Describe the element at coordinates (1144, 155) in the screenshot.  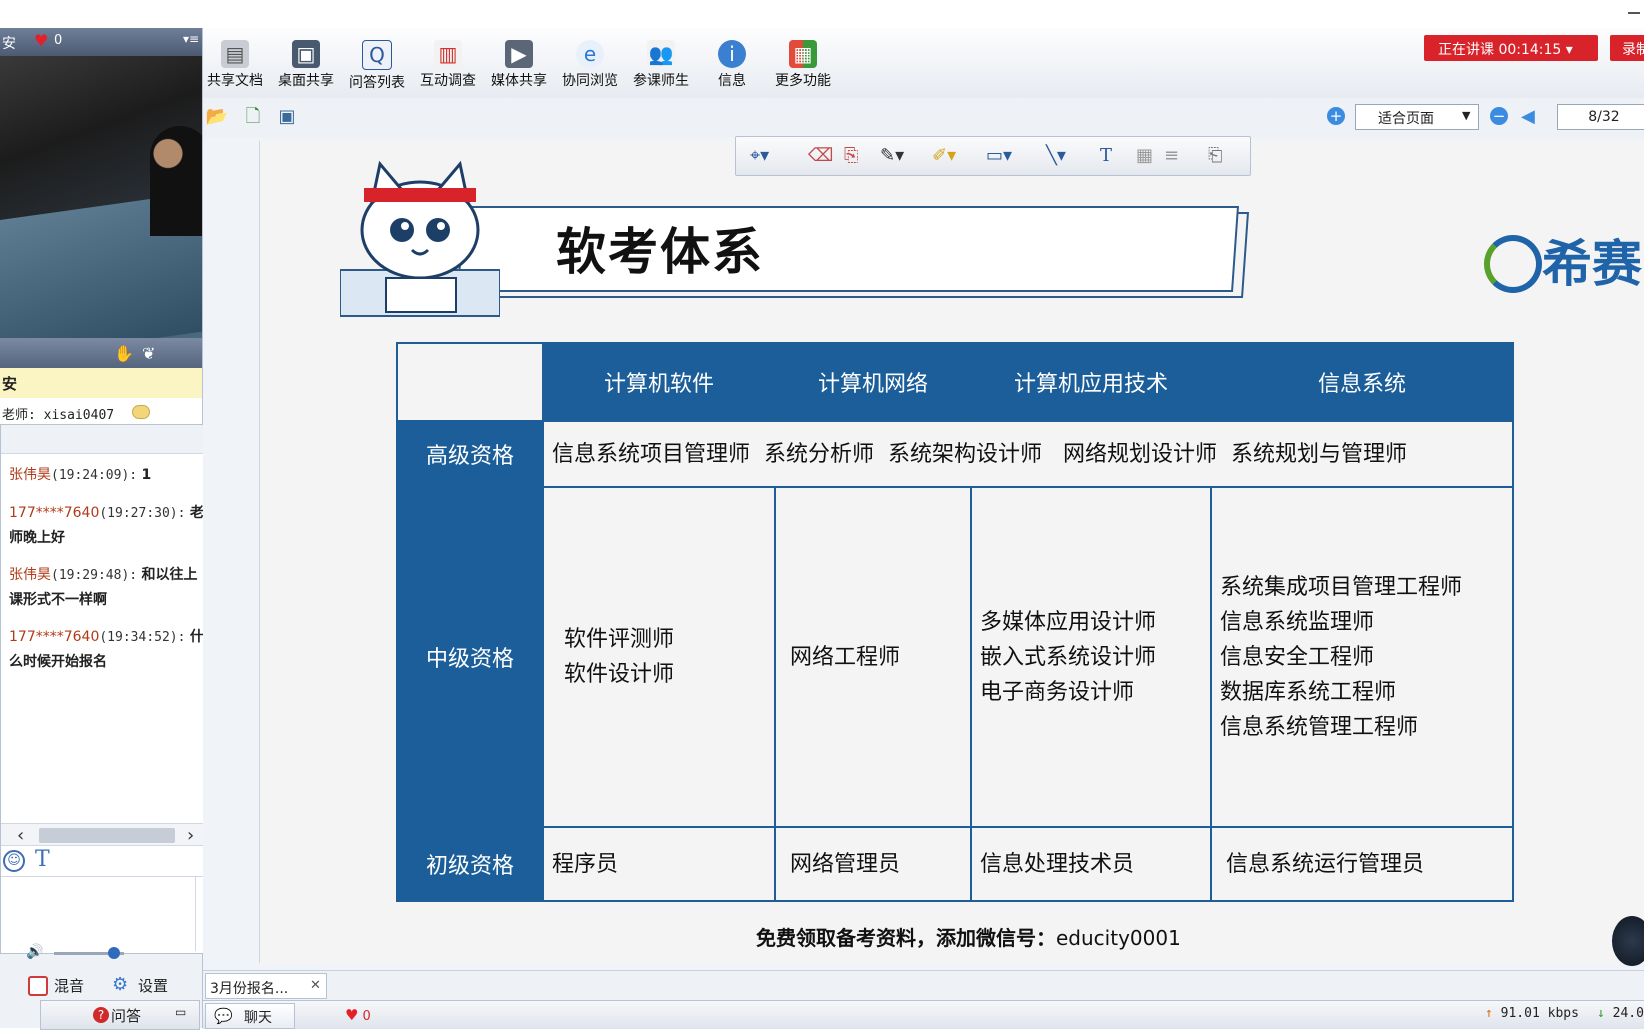
I see `fill-icon: ▦` at that location.